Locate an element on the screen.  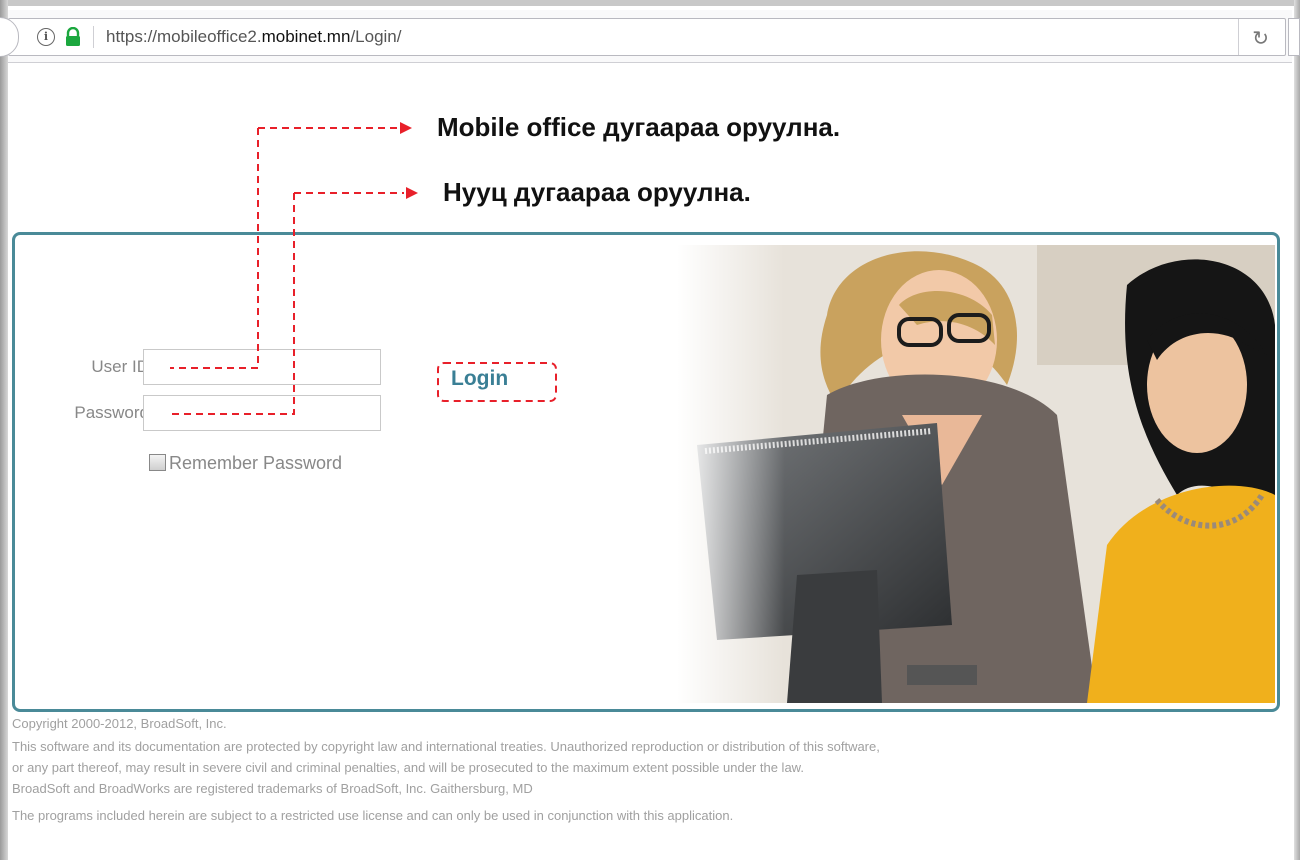
lock-icon is located at coordinates (73, 37).